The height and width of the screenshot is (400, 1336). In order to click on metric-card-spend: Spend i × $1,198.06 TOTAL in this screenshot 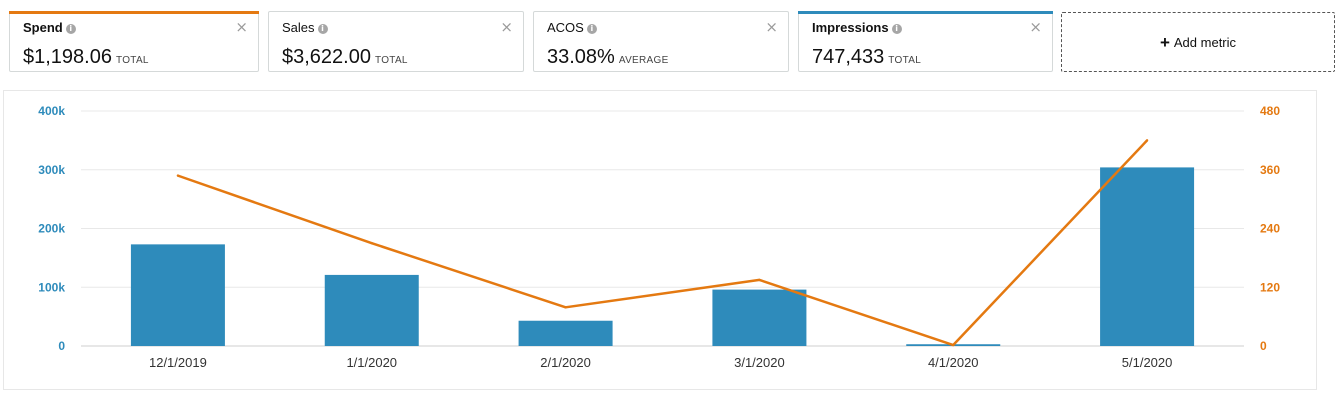, I will do `click(134, 41)`.